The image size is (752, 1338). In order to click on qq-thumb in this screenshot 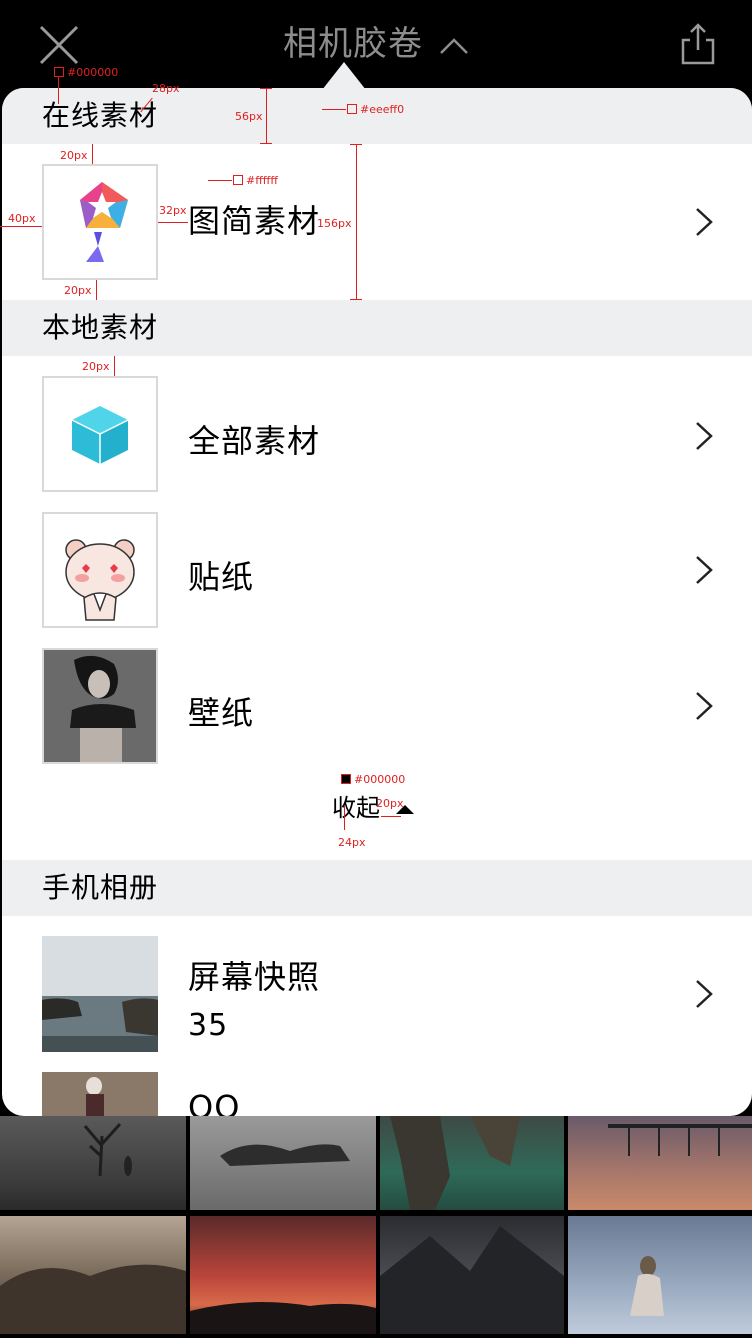, I will do `click(100, 1094)`.